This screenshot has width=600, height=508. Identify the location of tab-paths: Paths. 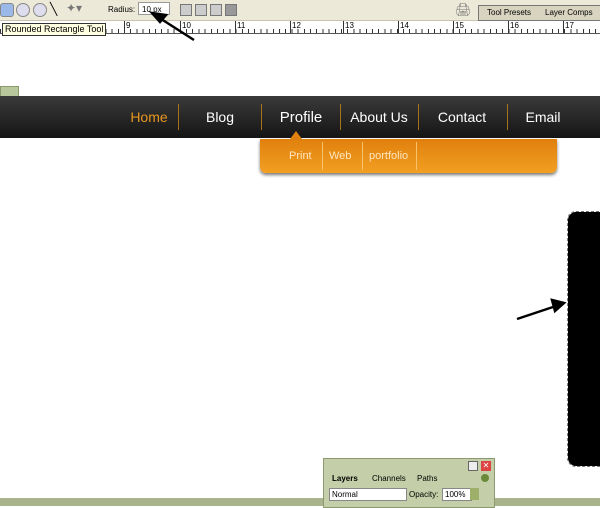
(427, 478).